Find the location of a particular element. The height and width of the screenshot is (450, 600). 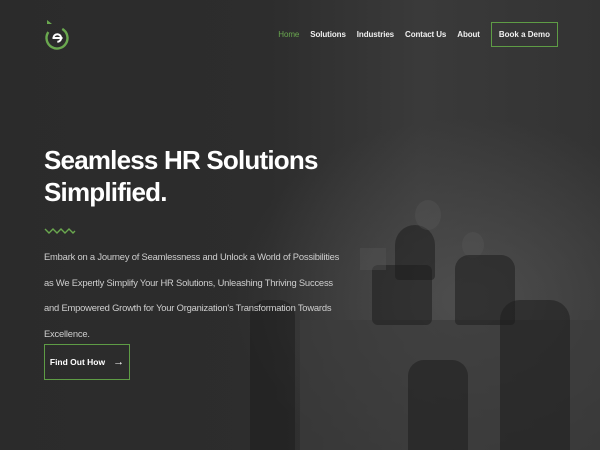

e-logo-icon is located at coordinates (57, 35).